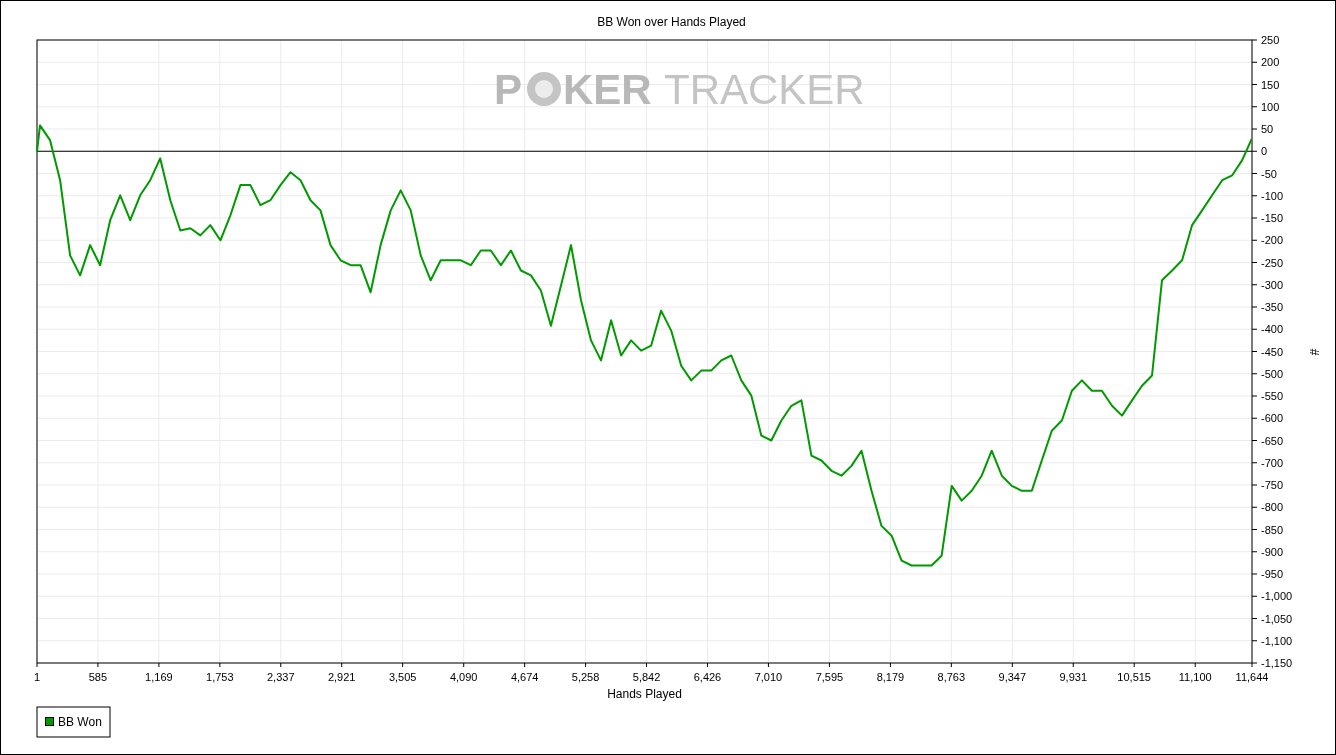  I want to click on watermark-text: TRACKER, so click(764, 89).